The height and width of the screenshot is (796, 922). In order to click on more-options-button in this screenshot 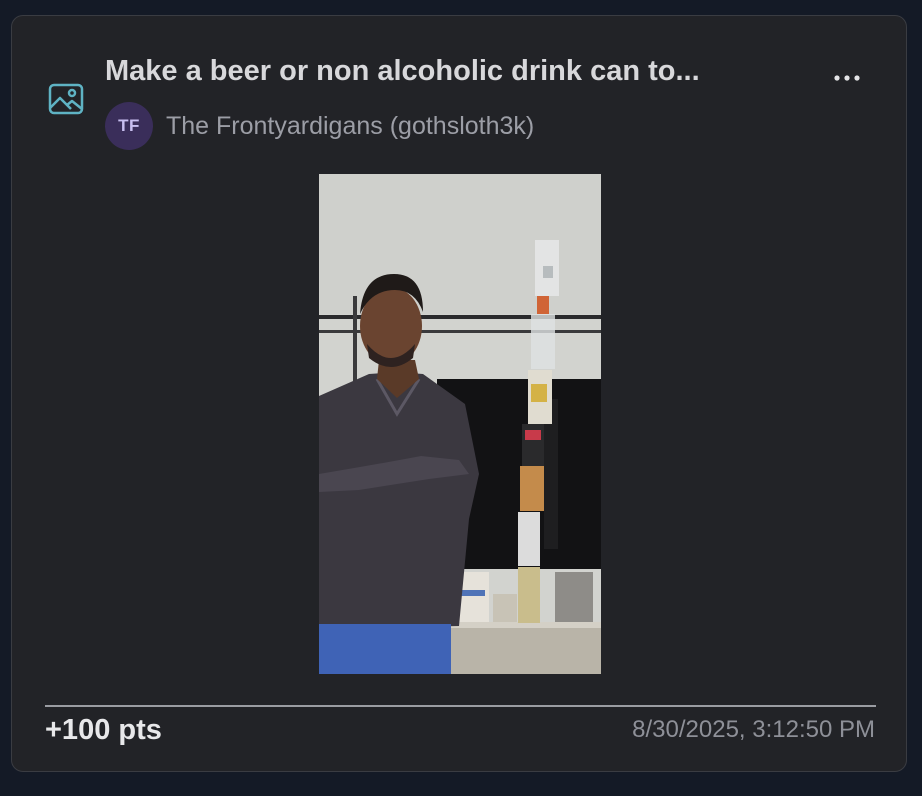, I will do `click(847, 78)`.